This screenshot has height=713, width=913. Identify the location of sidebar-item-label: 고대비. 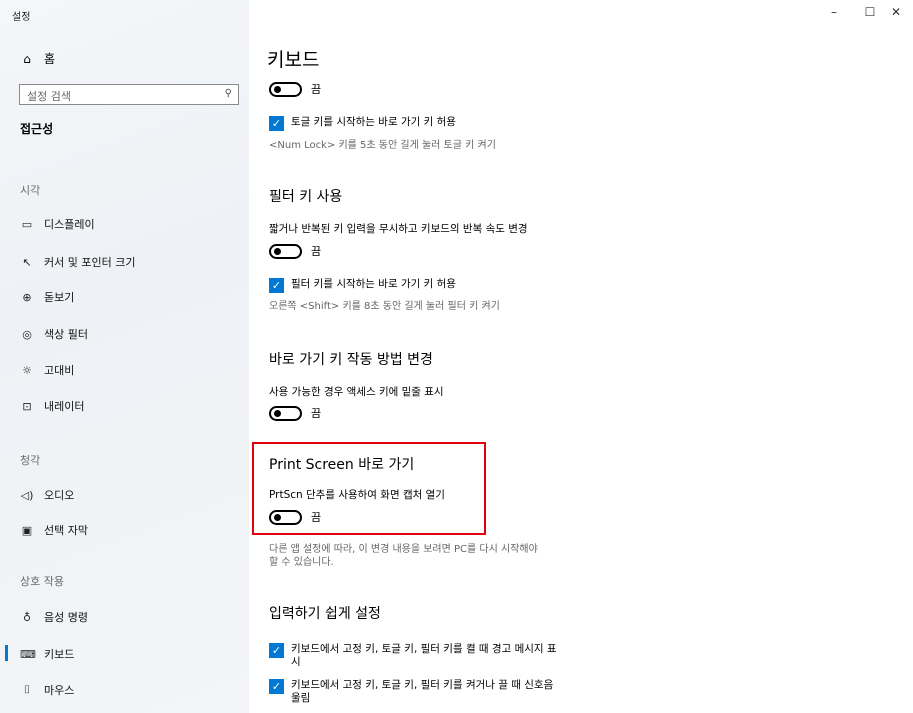
(59, 370).